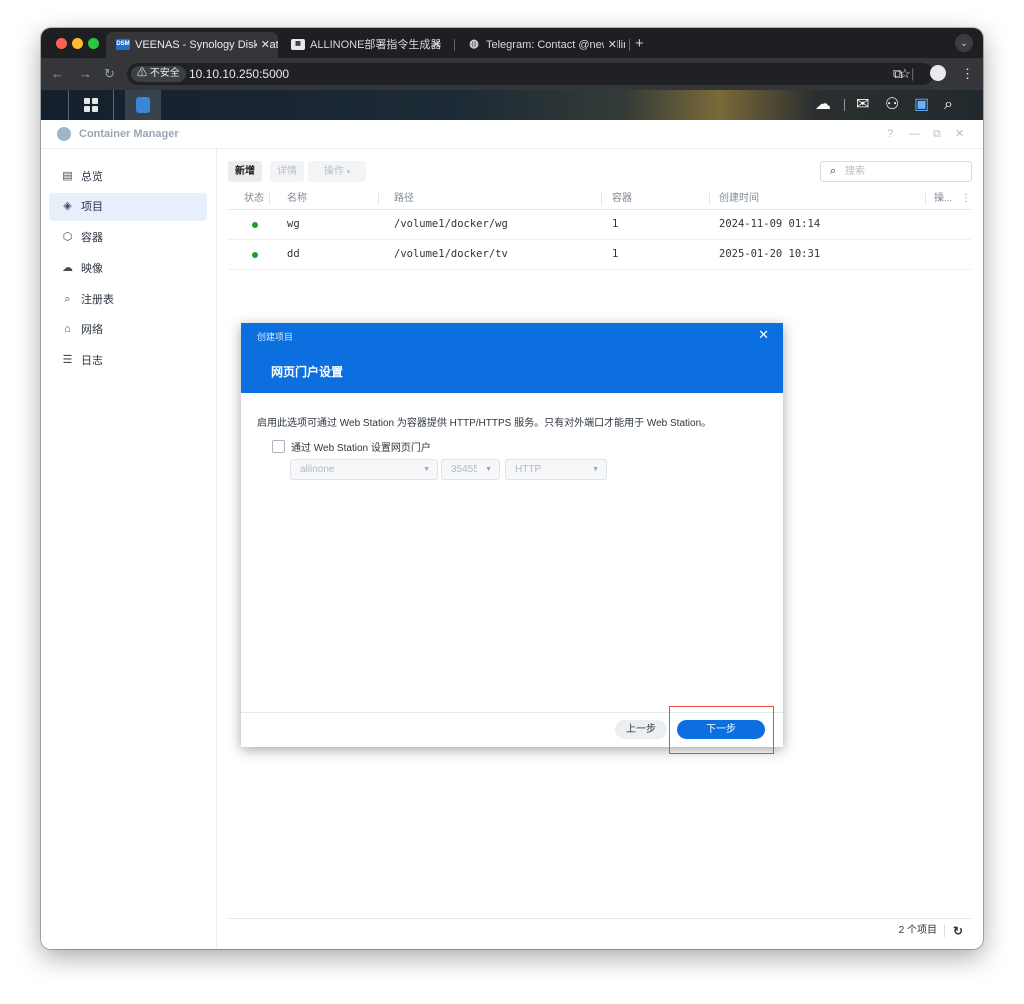  I want to click on tab-allinone: ▦ ALLINONE部署指令生成器 ✕, so click(365, 45).